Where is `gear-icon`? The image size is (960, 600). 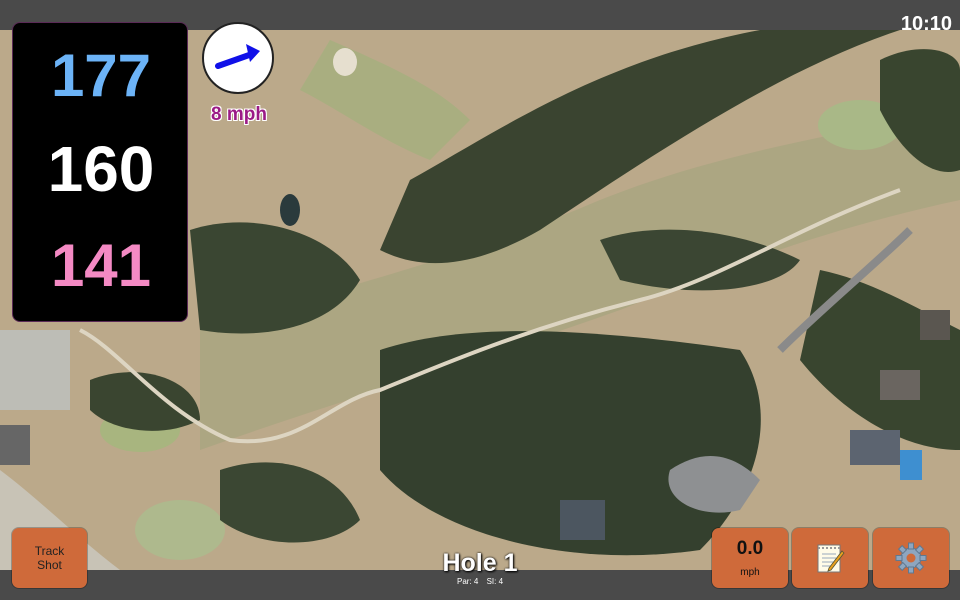 gear-icon is located at coordinates (911, 558).